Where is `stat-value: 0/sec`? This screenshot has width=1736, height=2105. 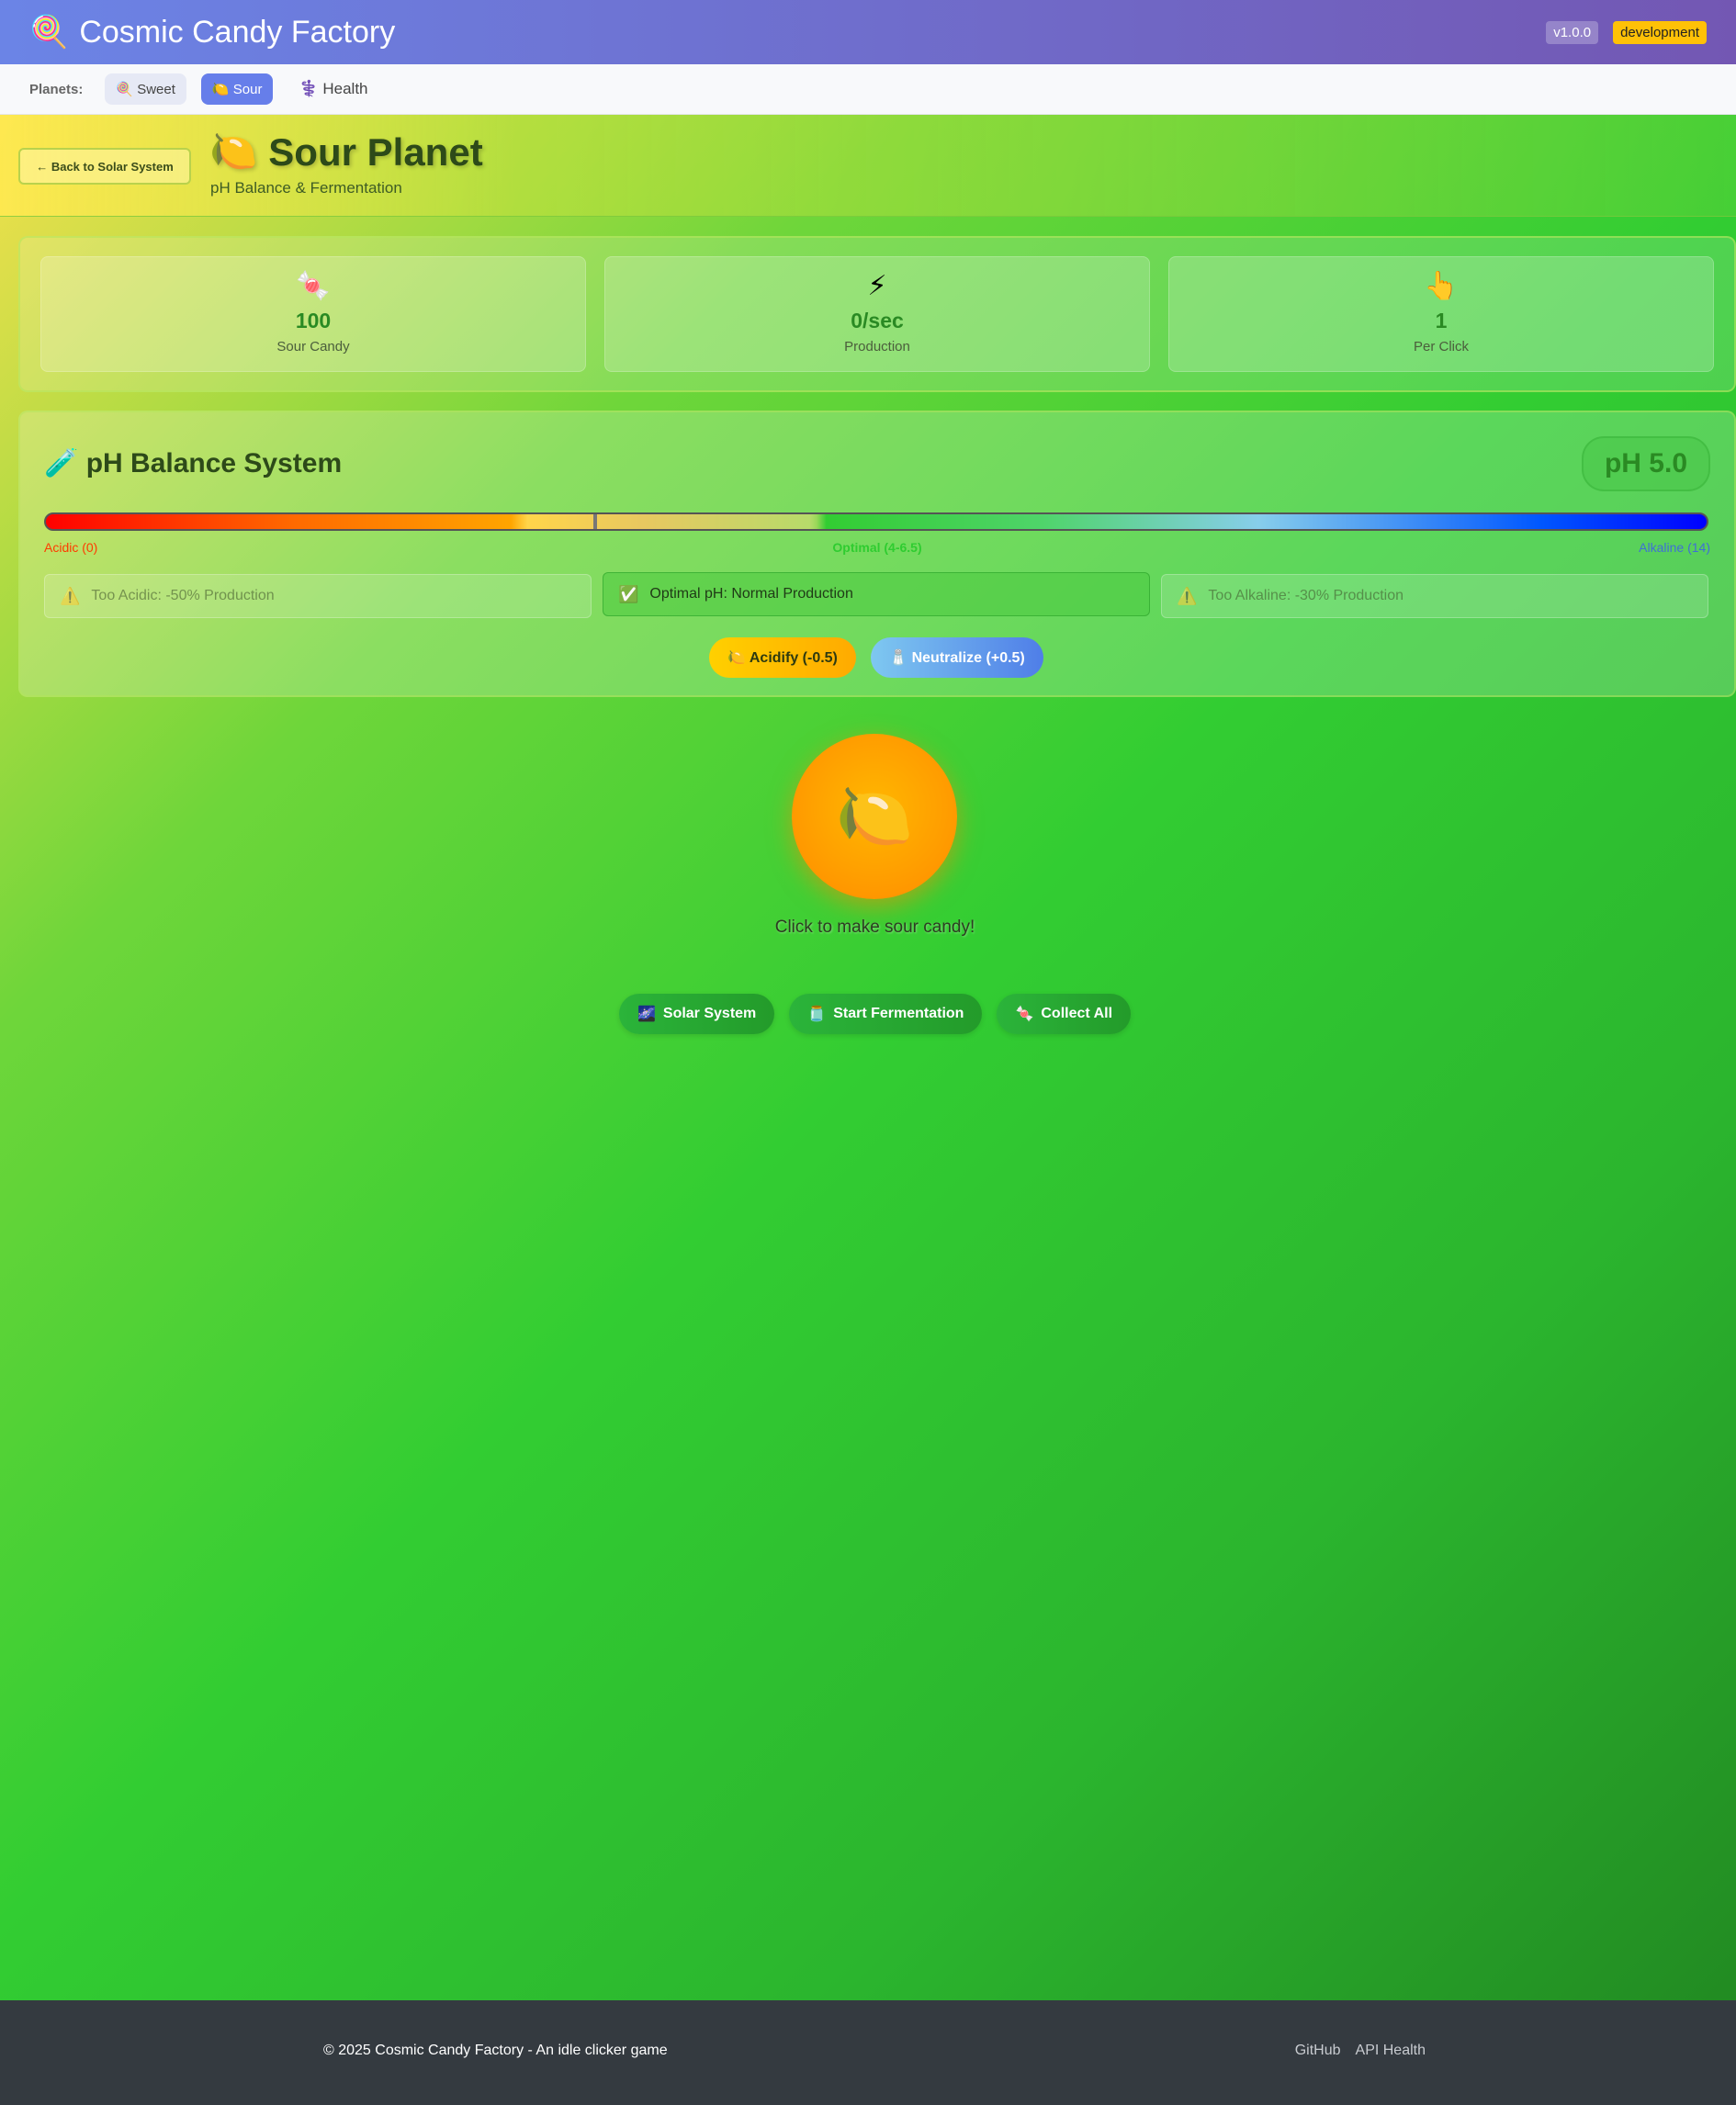
stat-value: 0/sec is located at coordinates (877, 320).